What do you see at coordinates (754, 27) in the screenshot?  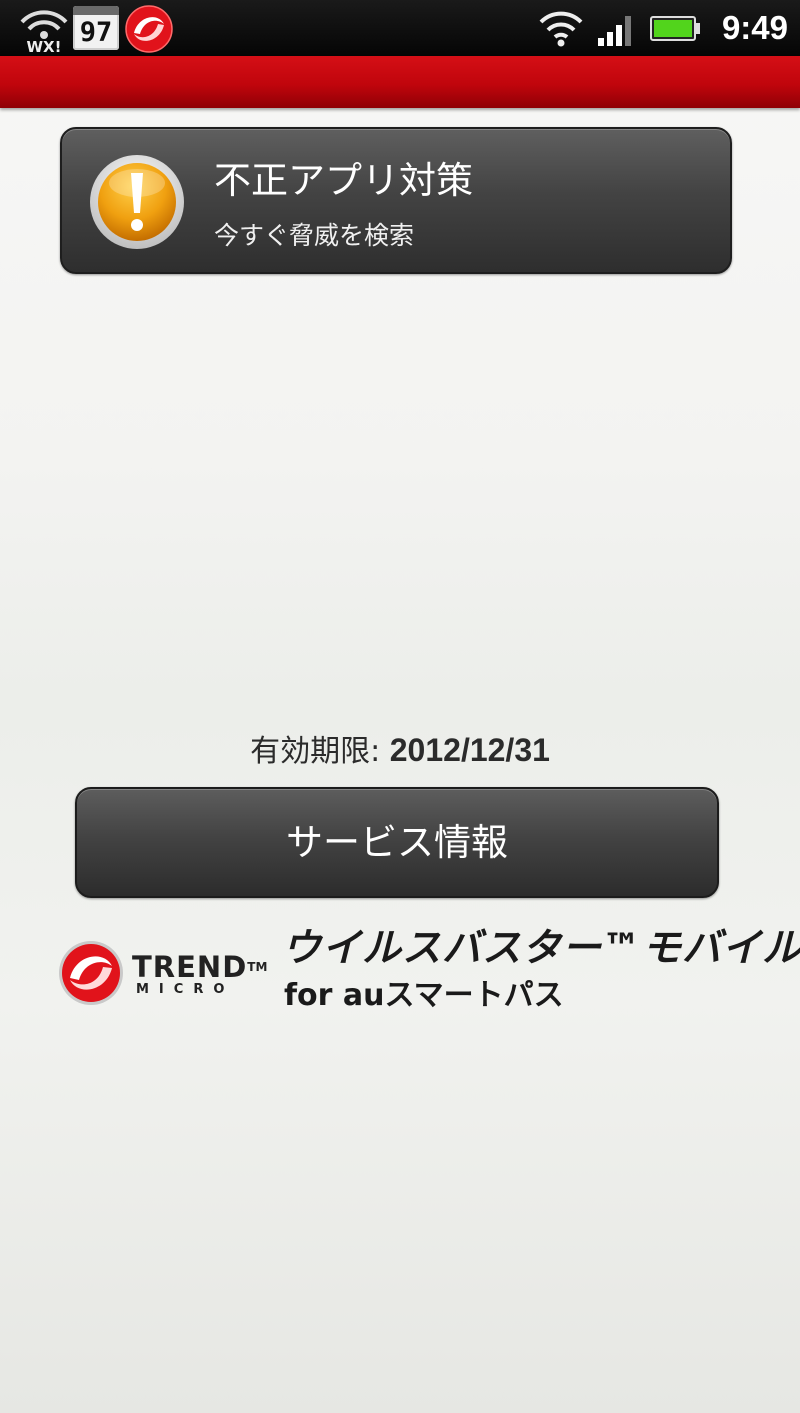 I see `clock: 9:49` at bounding box center [754, 27].